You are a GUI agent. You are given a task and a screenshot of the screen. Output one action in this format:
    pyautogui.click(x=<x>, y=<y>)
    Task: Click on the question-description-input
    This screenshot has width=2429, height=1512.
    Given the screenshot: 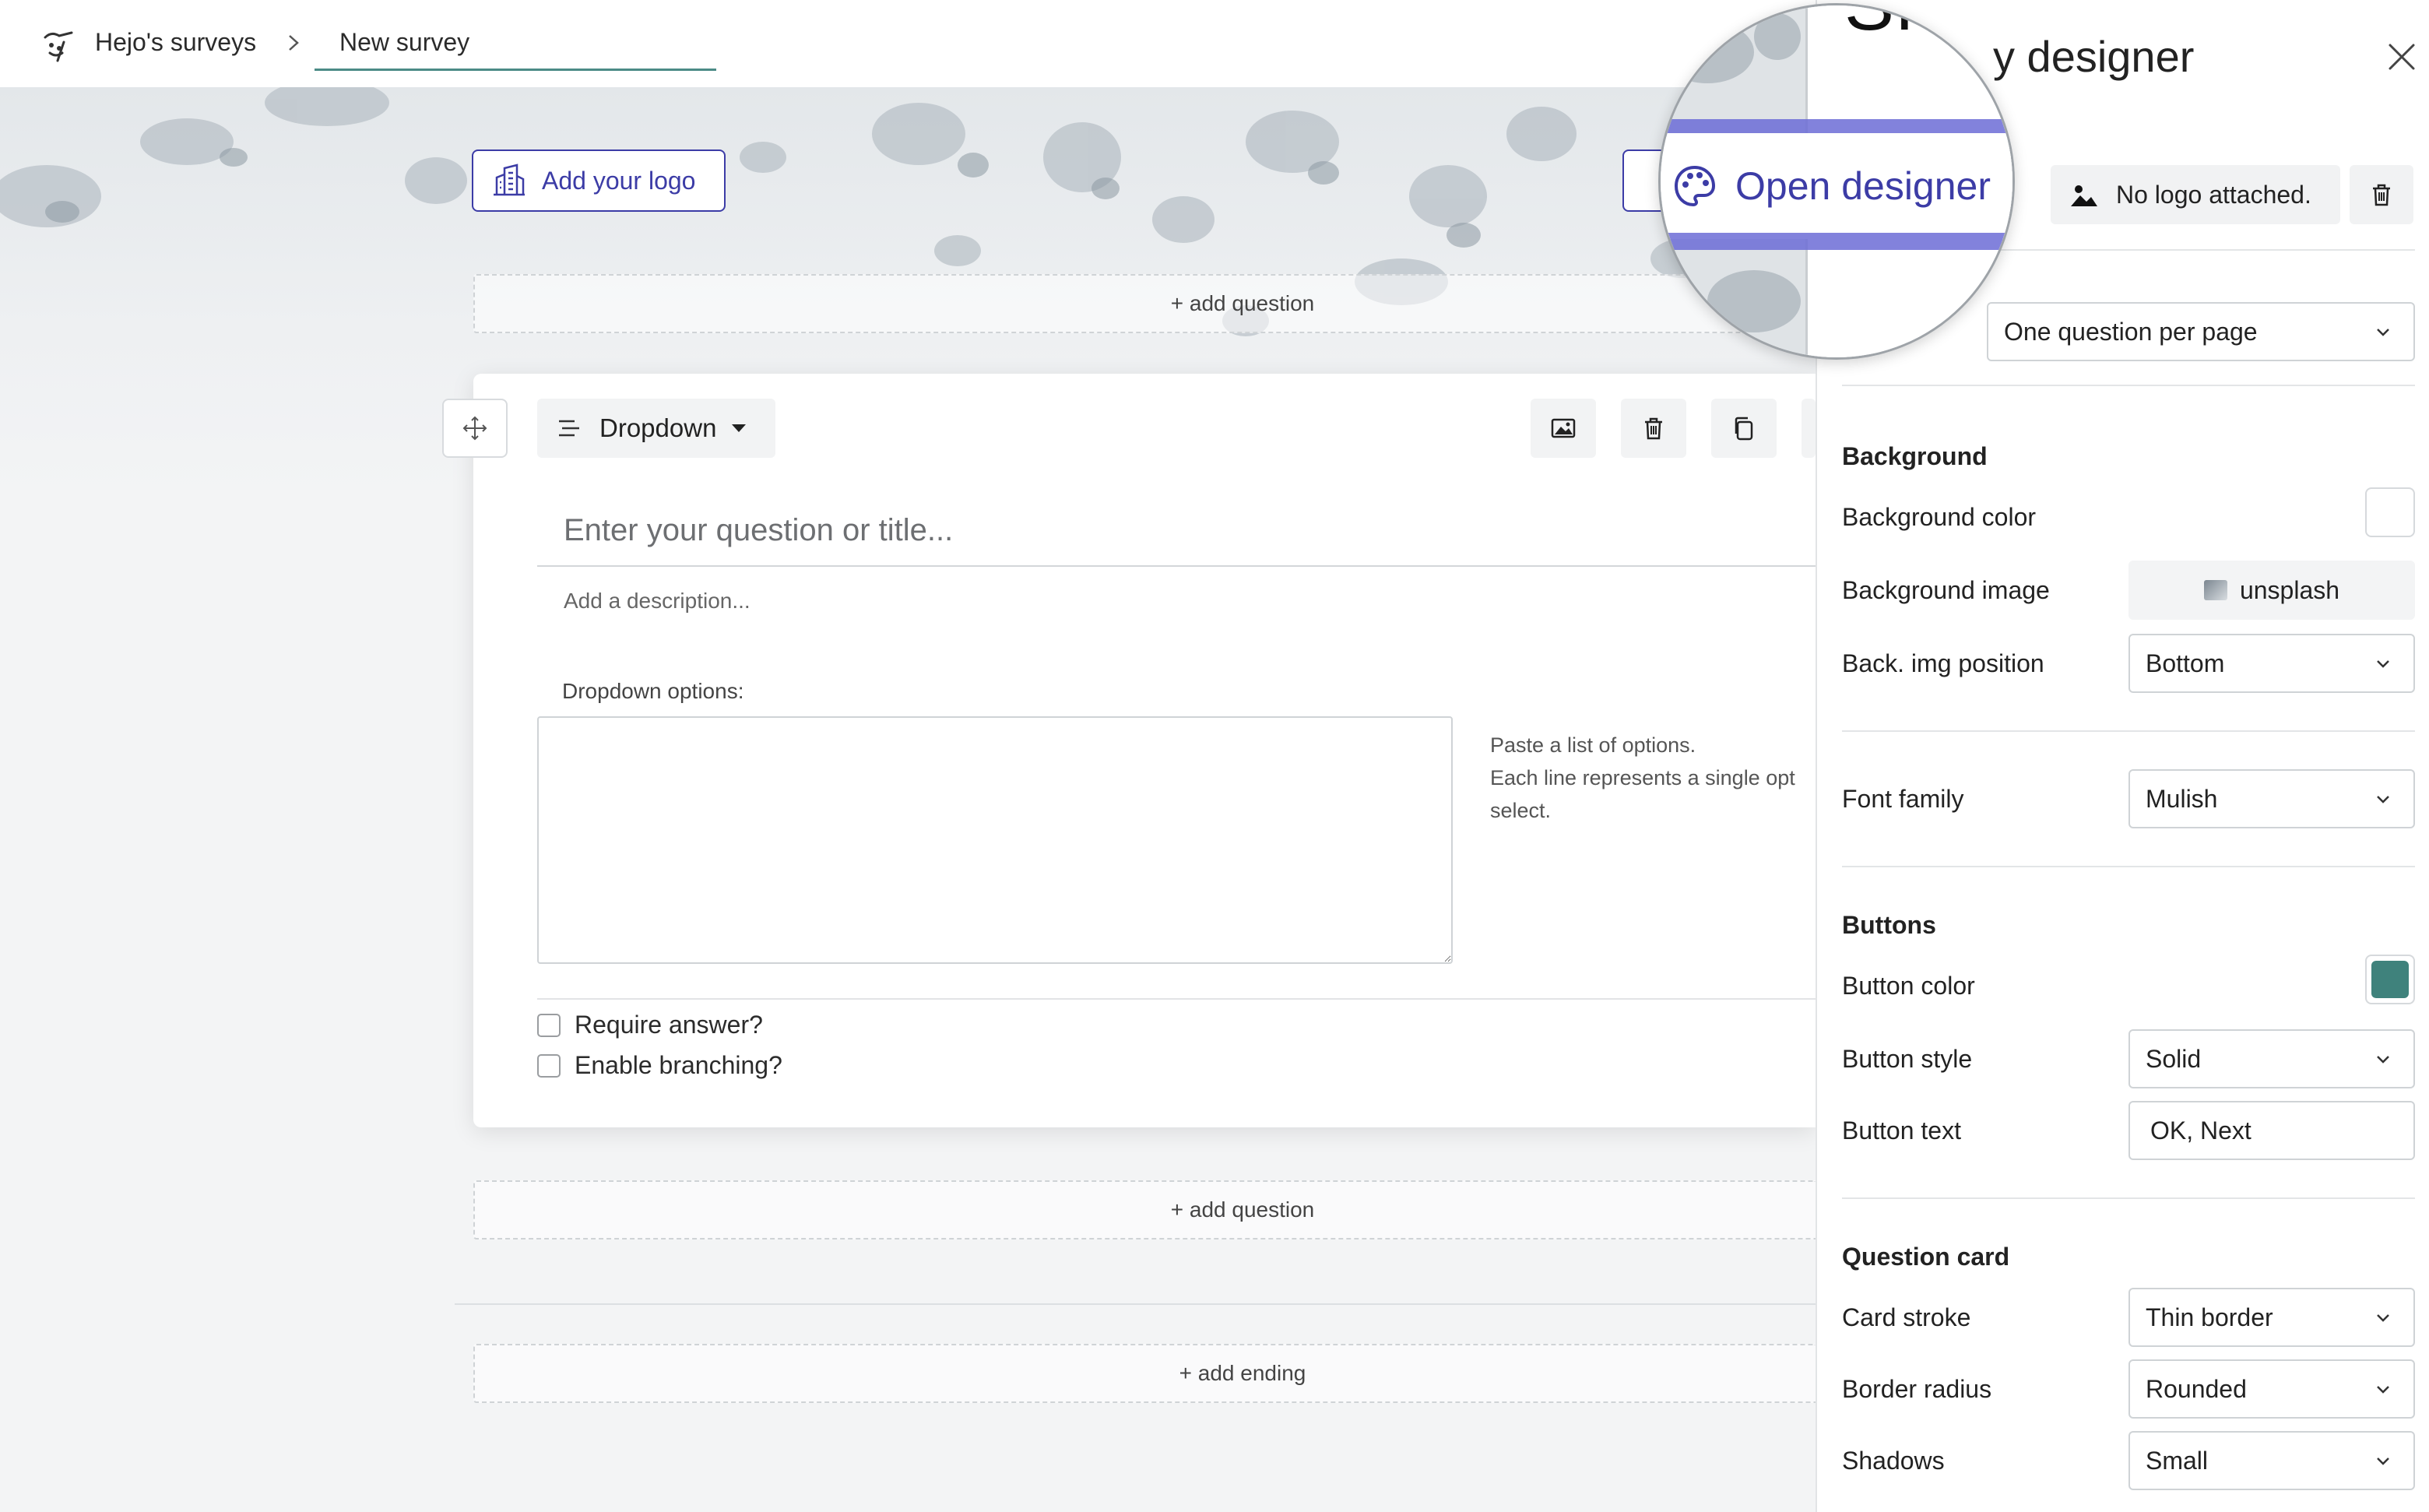 What is the action you would take?
    pyautogui.click(x=1176, y=601)
    